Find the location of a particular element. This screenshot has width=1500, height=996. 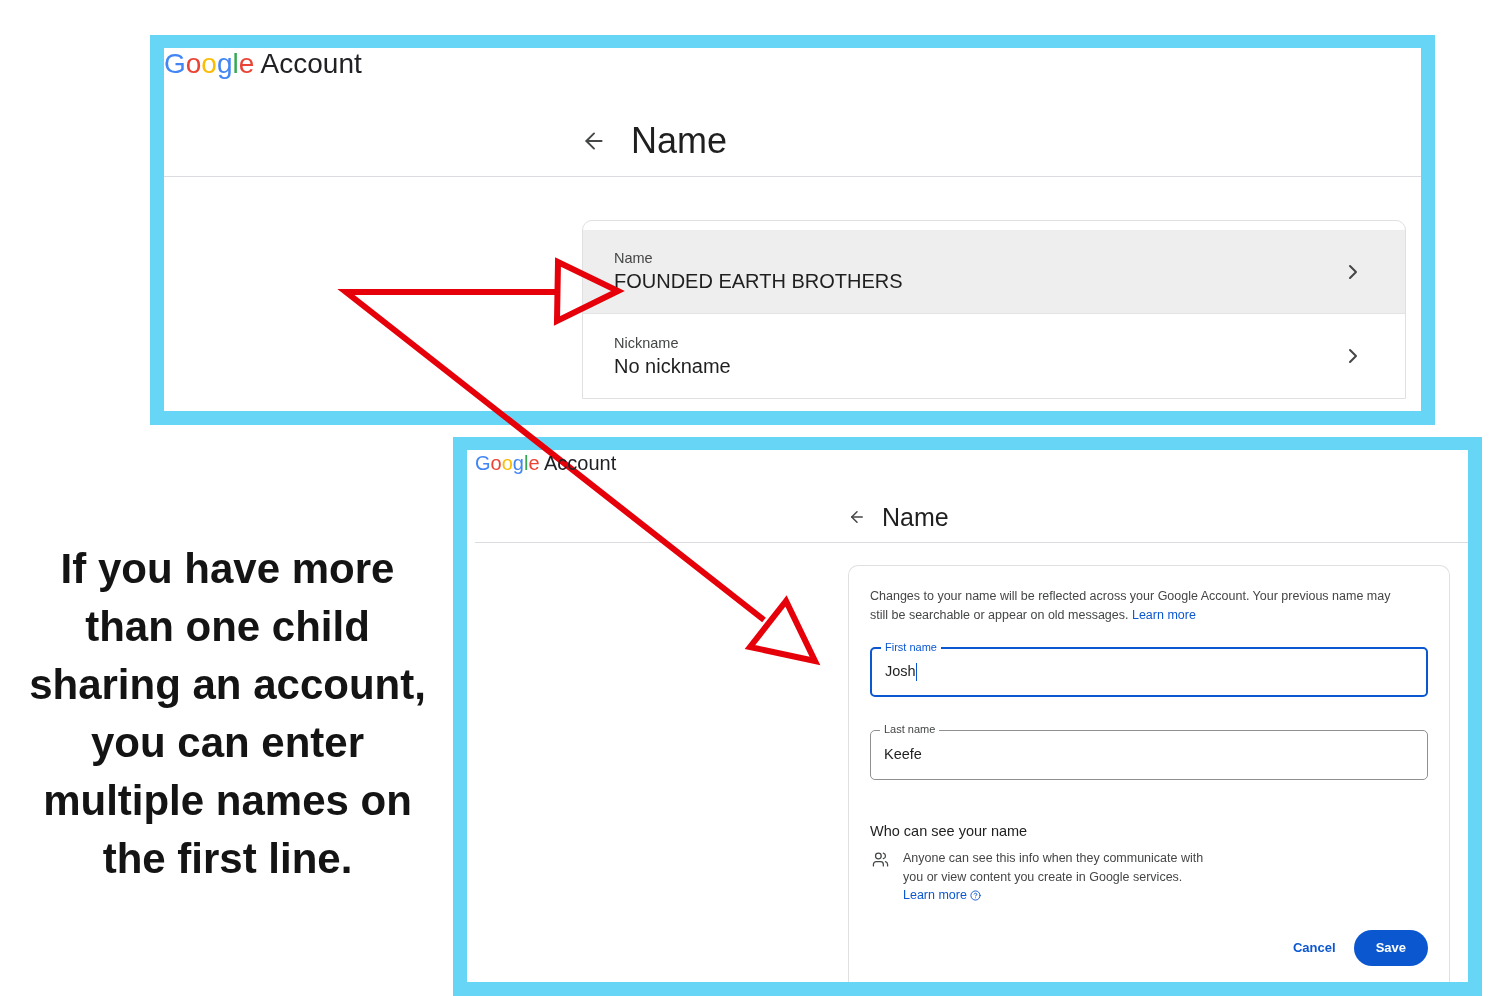

section-heading: Who can see your name is located at coordinates (949, 831).